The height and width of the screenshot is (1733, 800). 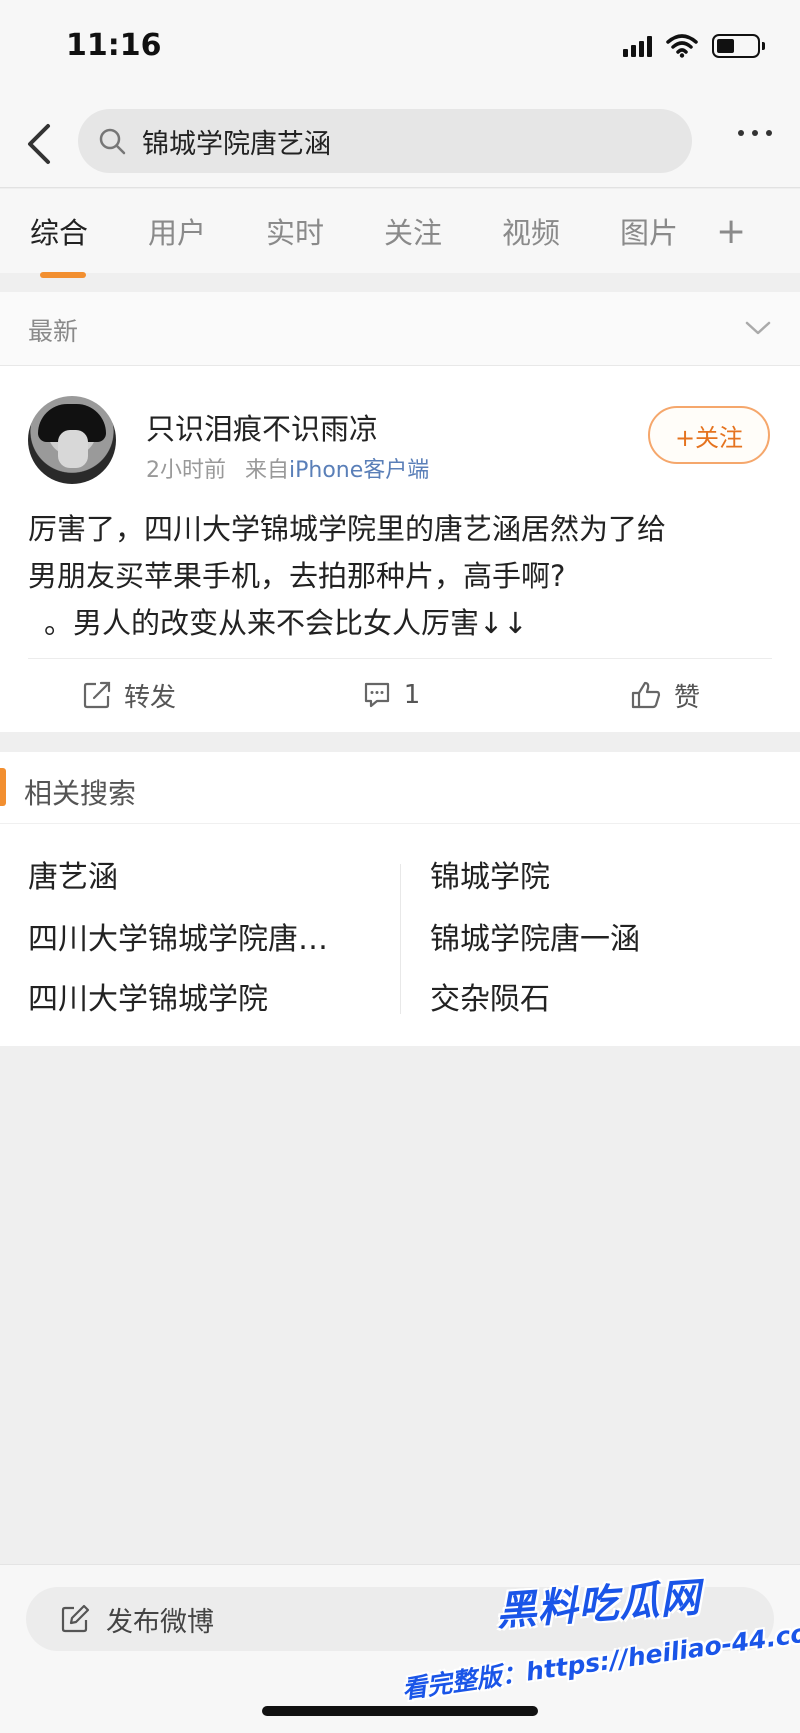 What do you see at coordinates (391, 695) in the screenshot?
I see `comment-button: 1` at bounding box center [391, 695].